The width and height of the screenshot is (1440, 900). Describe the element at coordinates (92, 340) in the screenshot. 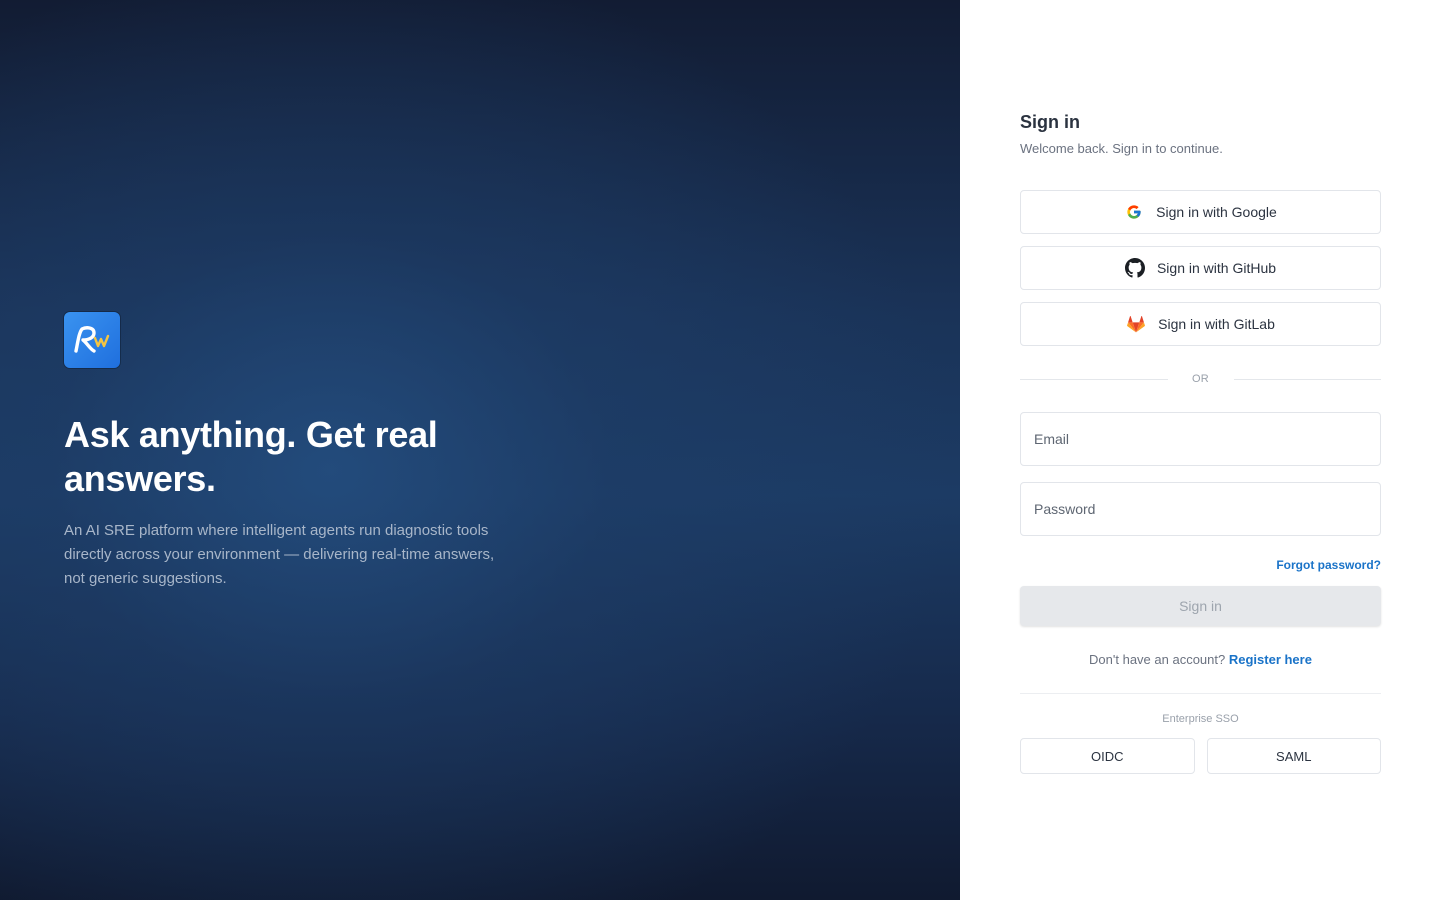

I see `rw-logo-icon` at that location.